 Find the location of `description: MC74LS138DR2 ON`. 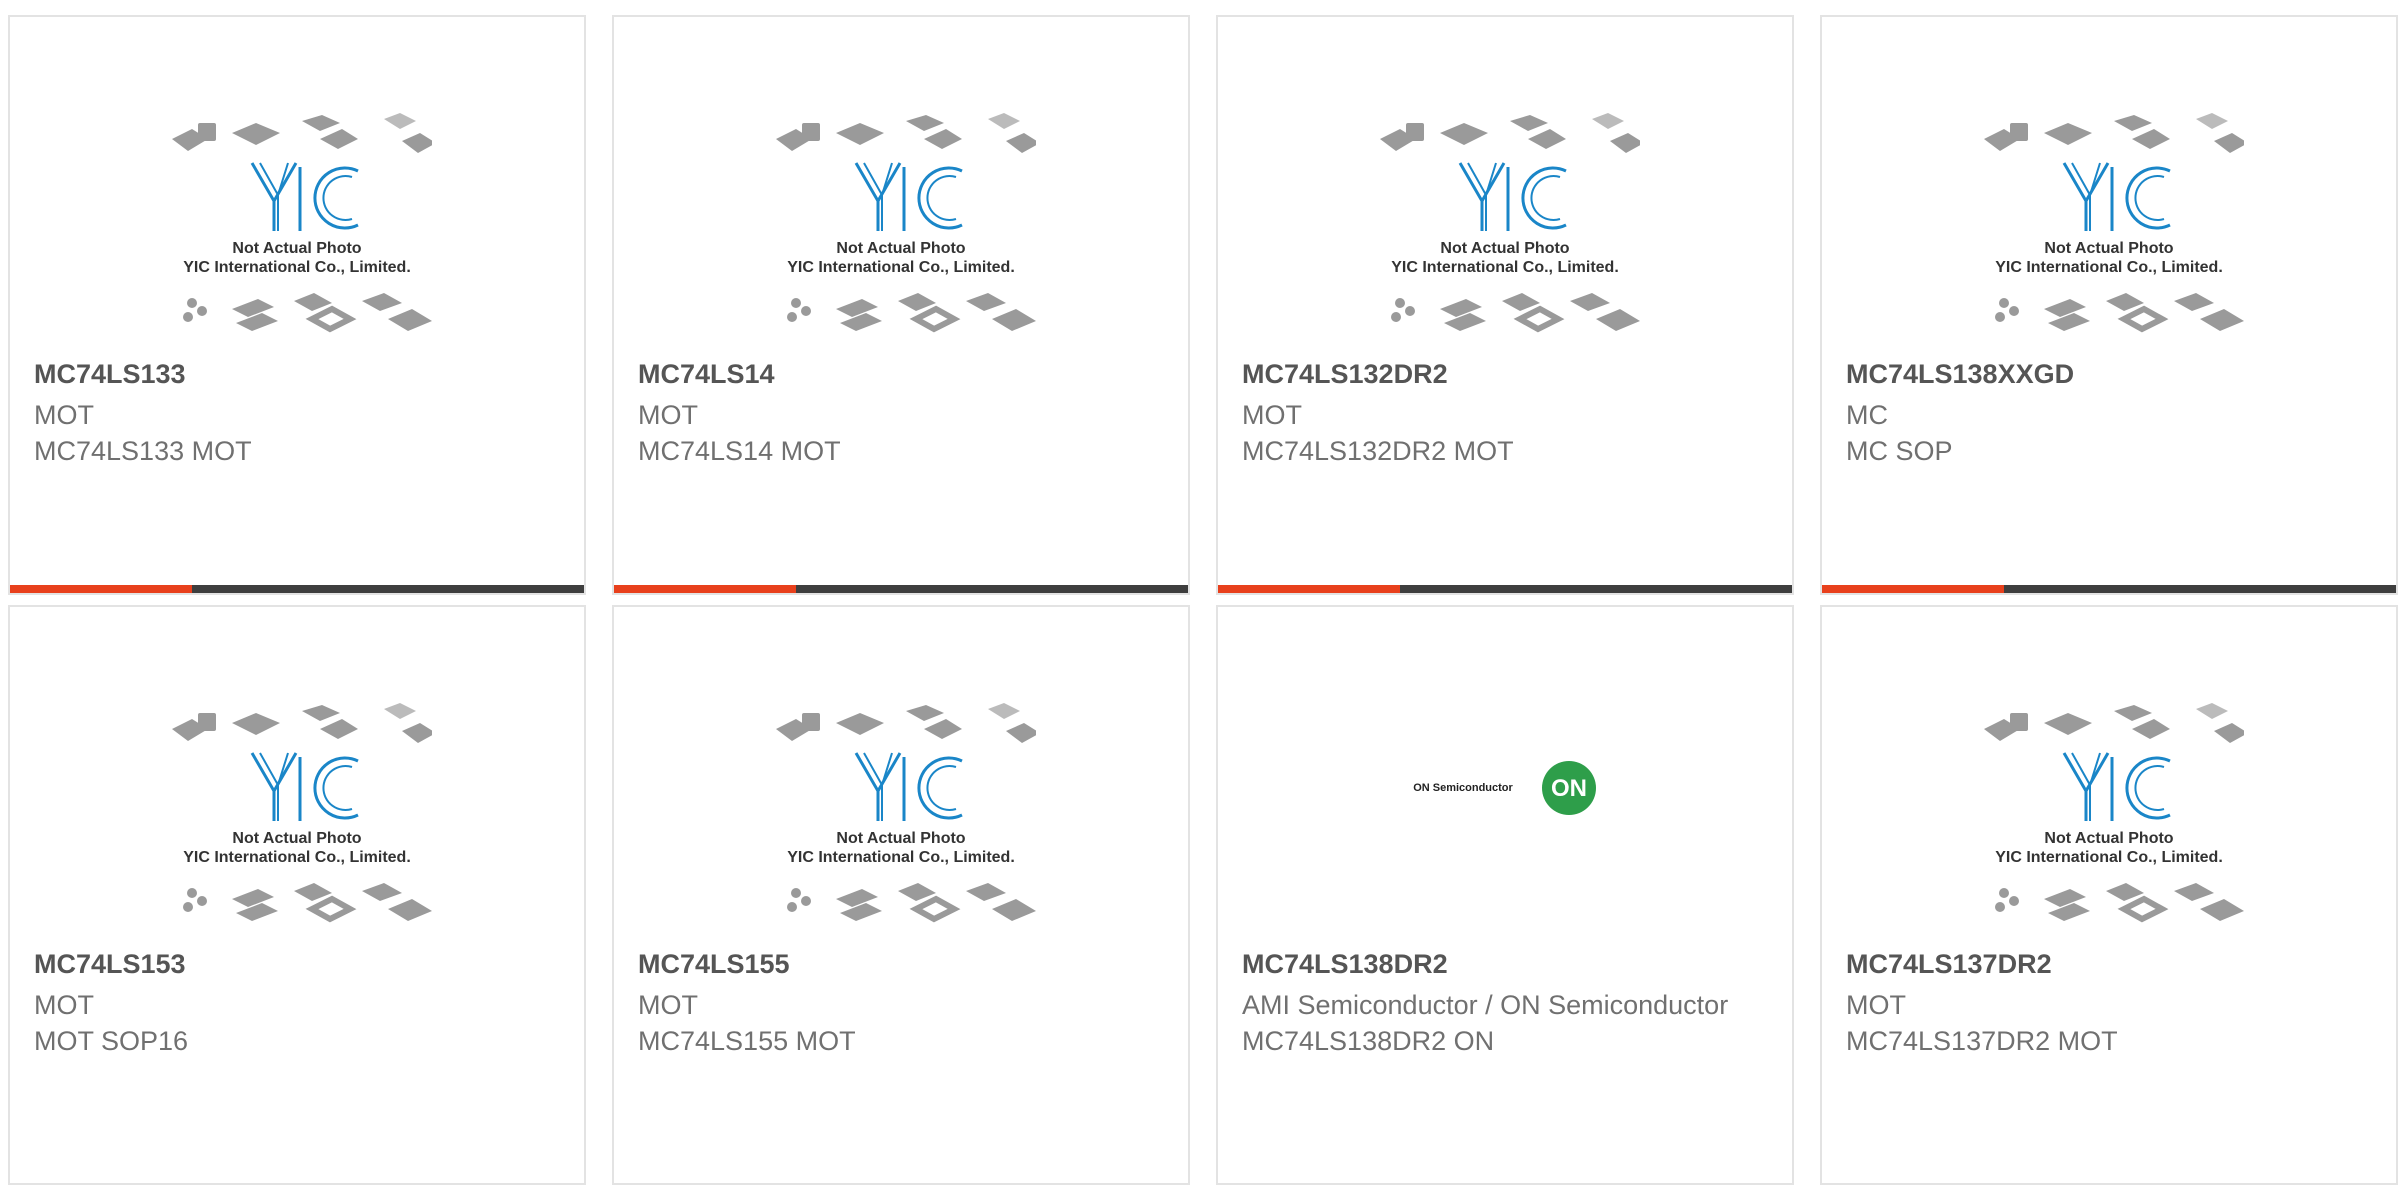

description: MC74LS138DR2 ON is located at coordinates (1368, 1041).